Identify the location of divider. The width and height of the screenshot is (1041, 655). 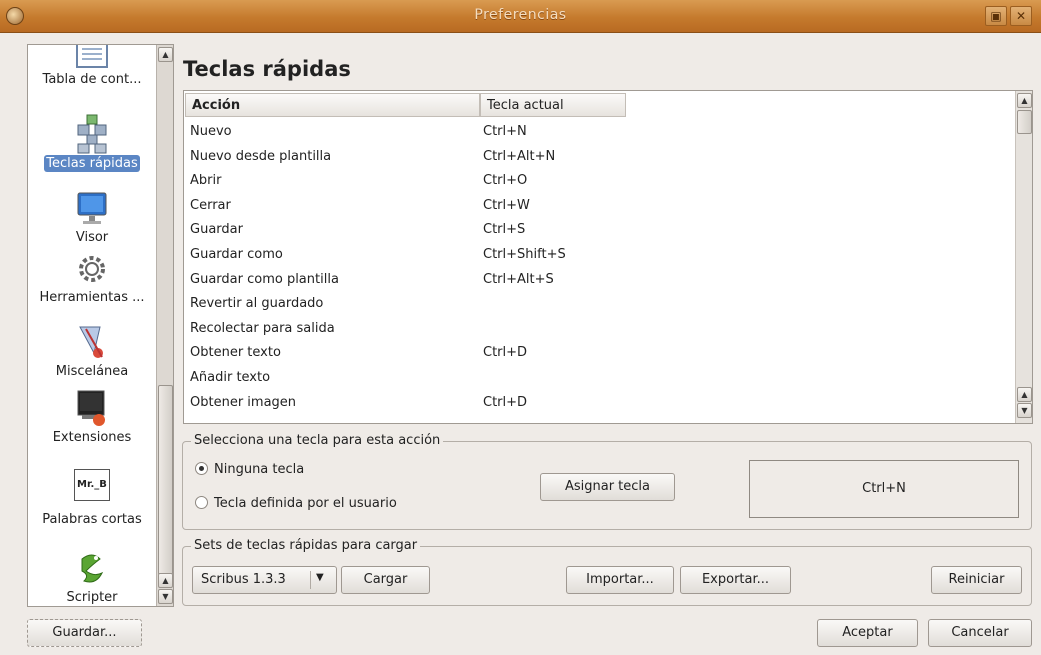
(310, 580).